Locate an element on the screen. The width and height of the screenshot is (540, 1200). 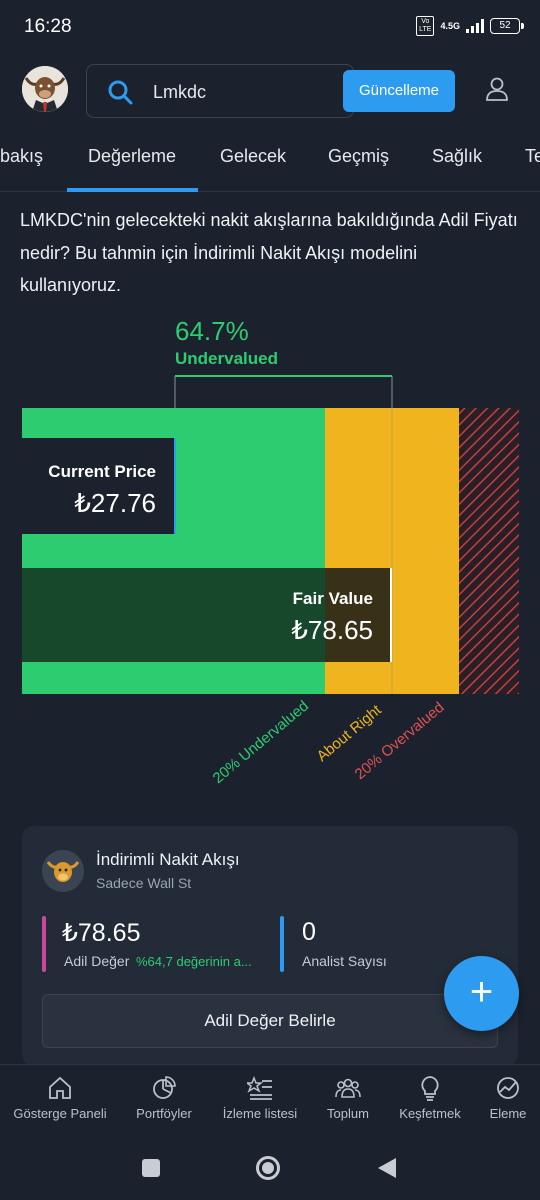
nav-portfolios: Portföyler is located at coordinates (164, 1099).